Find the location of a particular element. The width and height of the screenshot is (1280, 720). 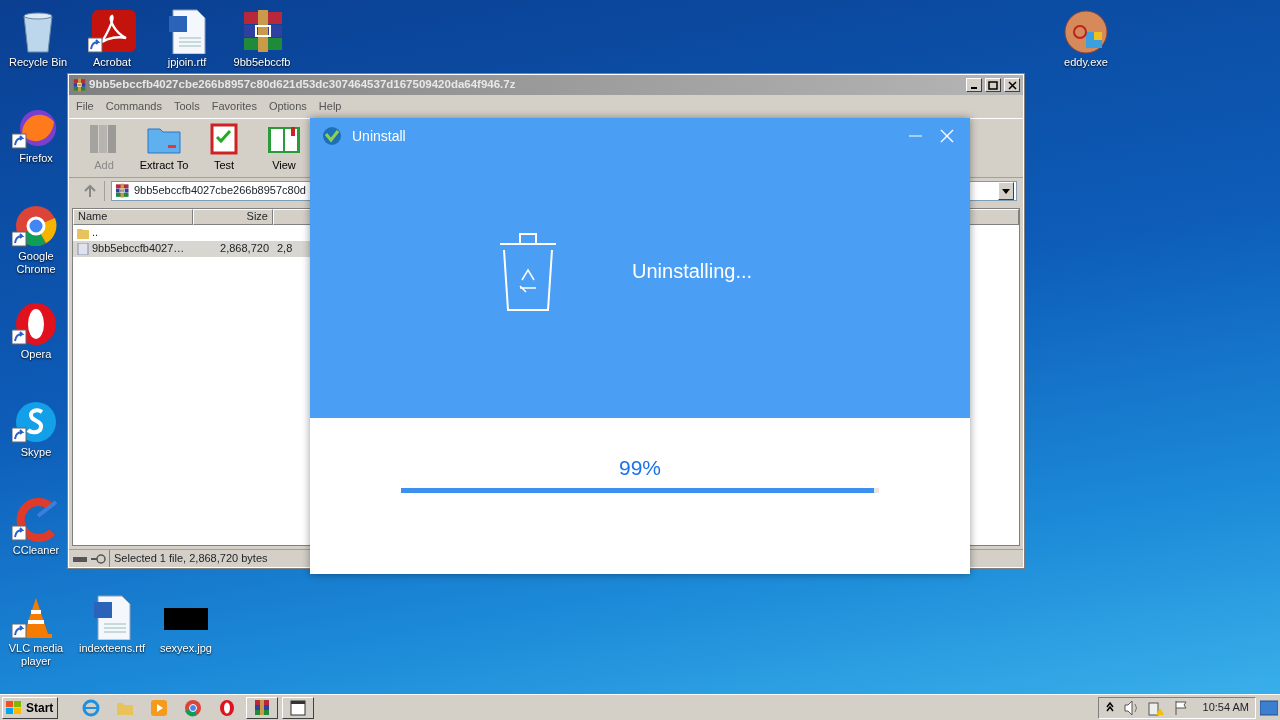

speaker-icon is located at coordinates (1130, 707).